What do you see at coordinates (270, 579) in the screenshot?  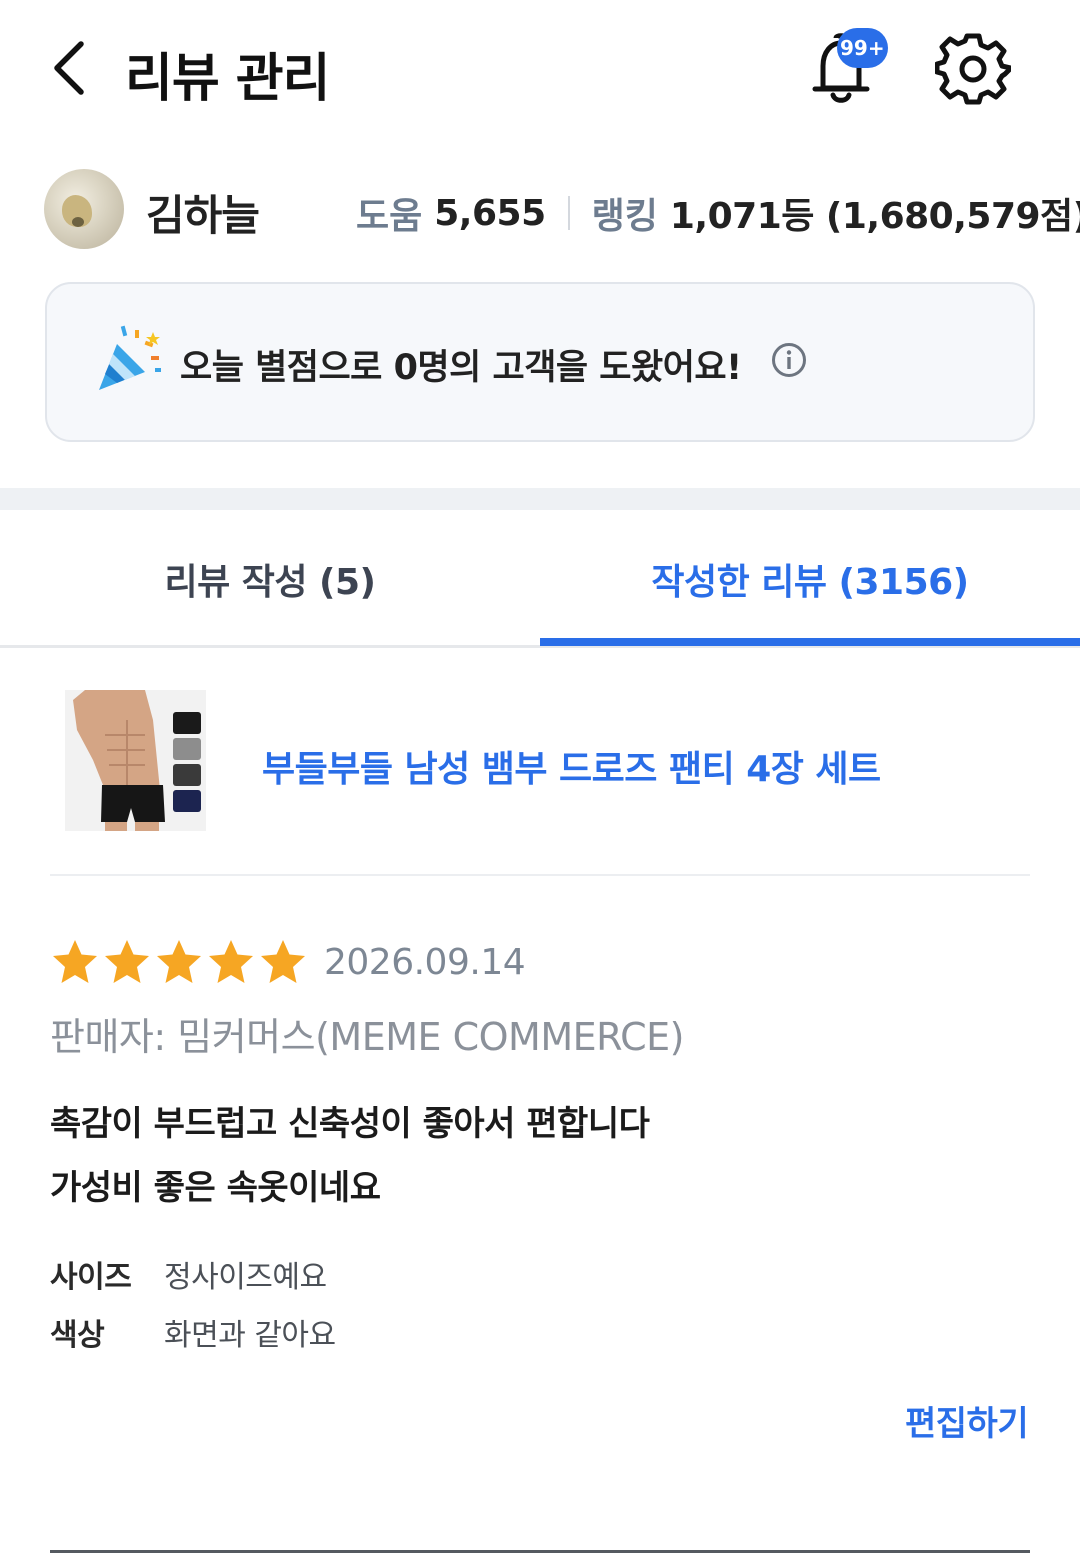 I see `tab-write-review: 리뷰 작성 (5)` at bounding box center [270, 579].